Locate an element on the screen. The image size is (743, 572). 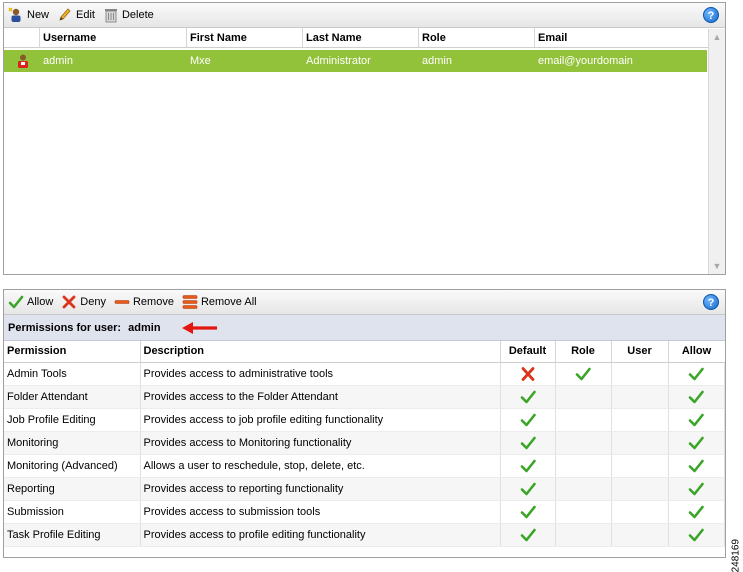
column-header-permission: Permission is located at coordinates (72, 352).